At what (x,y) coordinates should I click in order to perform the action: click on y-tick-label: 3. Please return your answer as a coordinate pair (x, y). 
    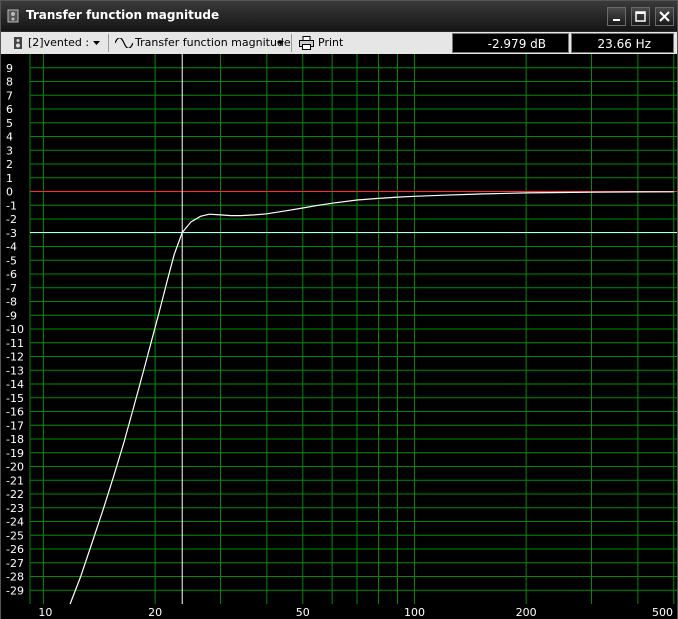
    Looking at the image, I should click on (9, 150).